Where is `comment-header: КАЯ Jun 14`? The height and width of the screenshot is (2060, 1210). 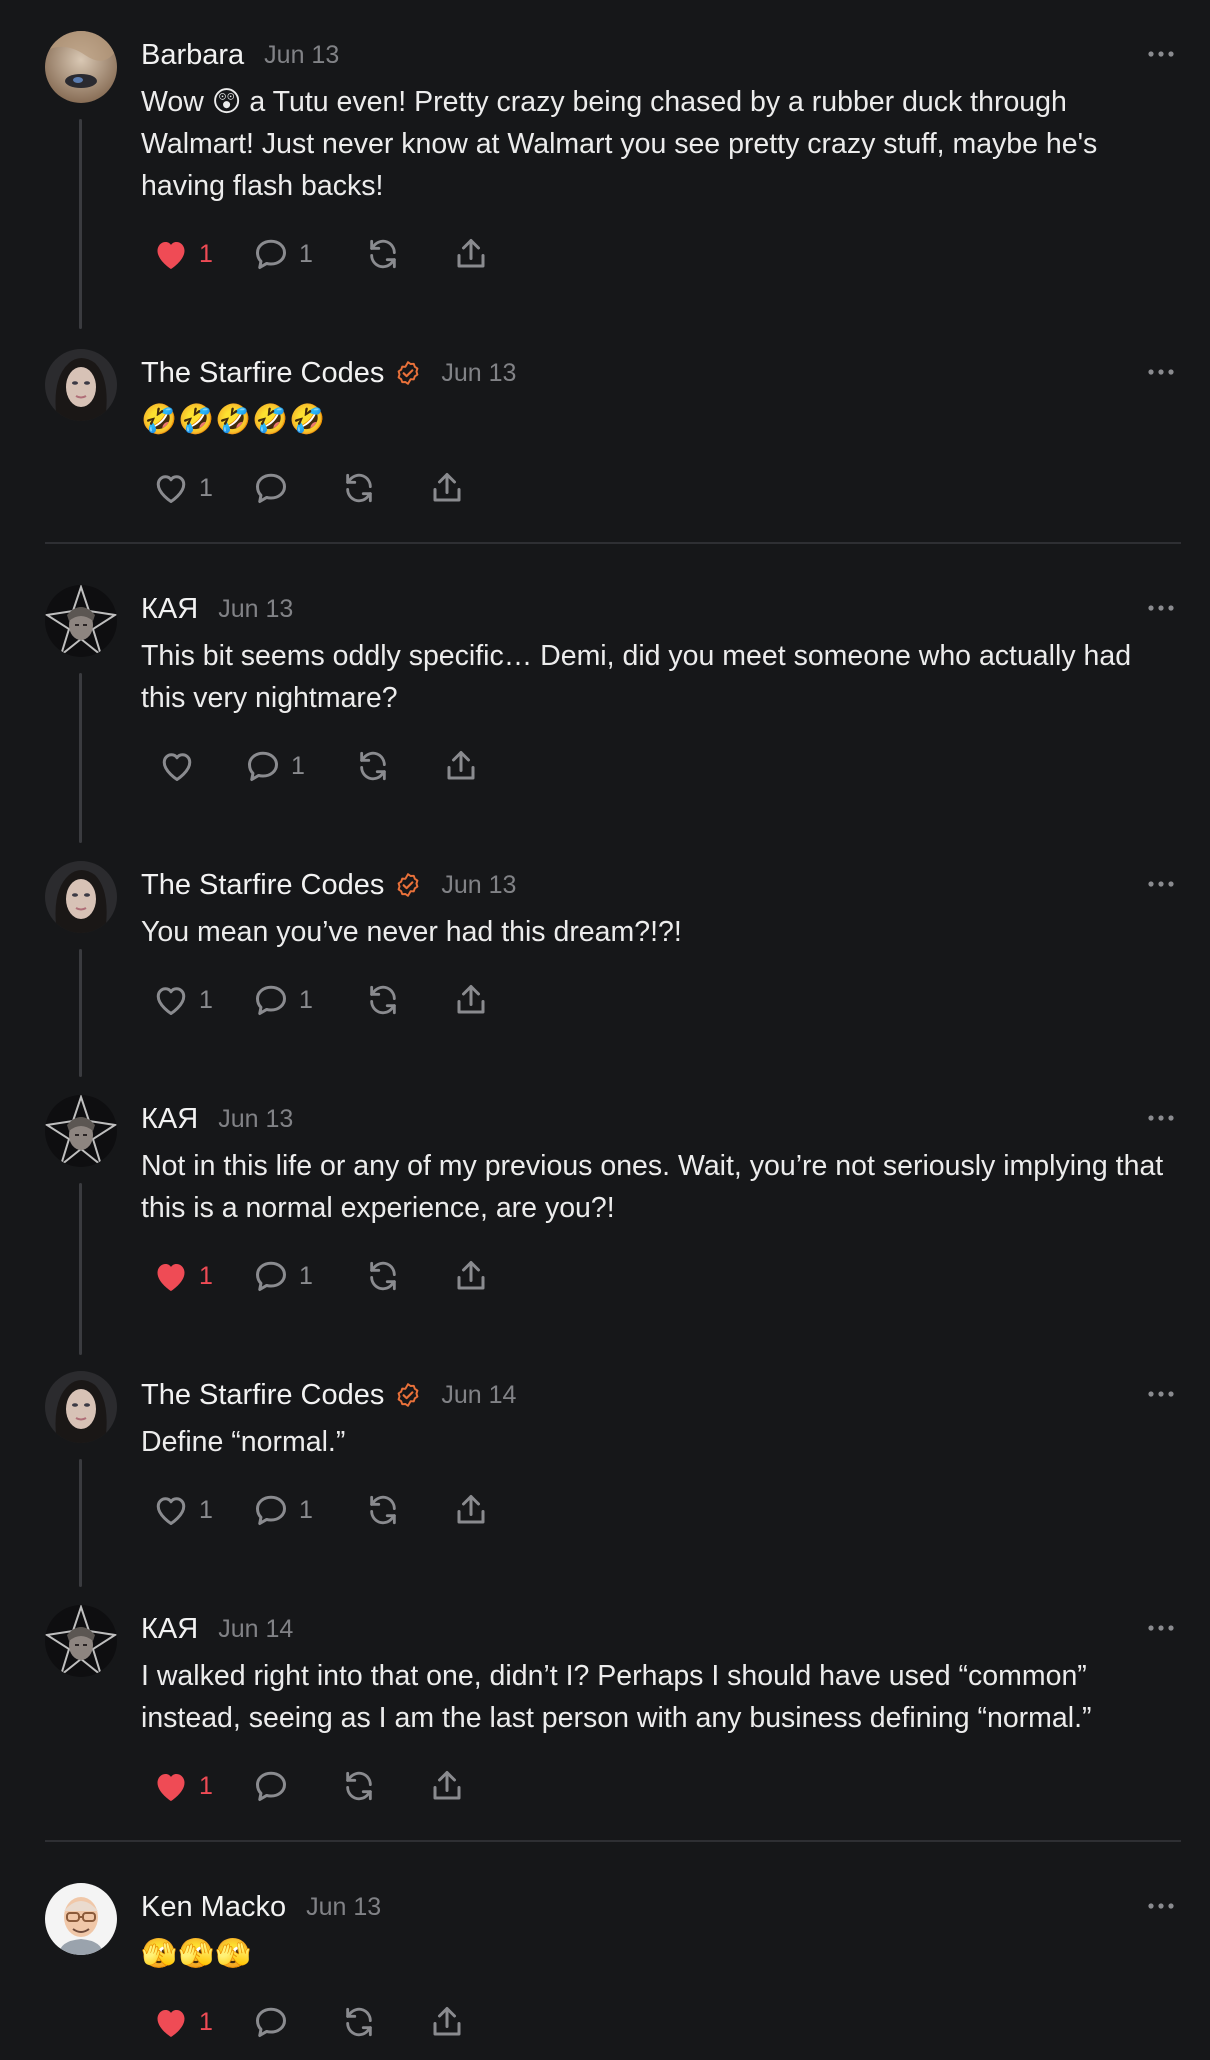 comment-header: КАЯ Jun 14 is located at coordinates (217, 1629).